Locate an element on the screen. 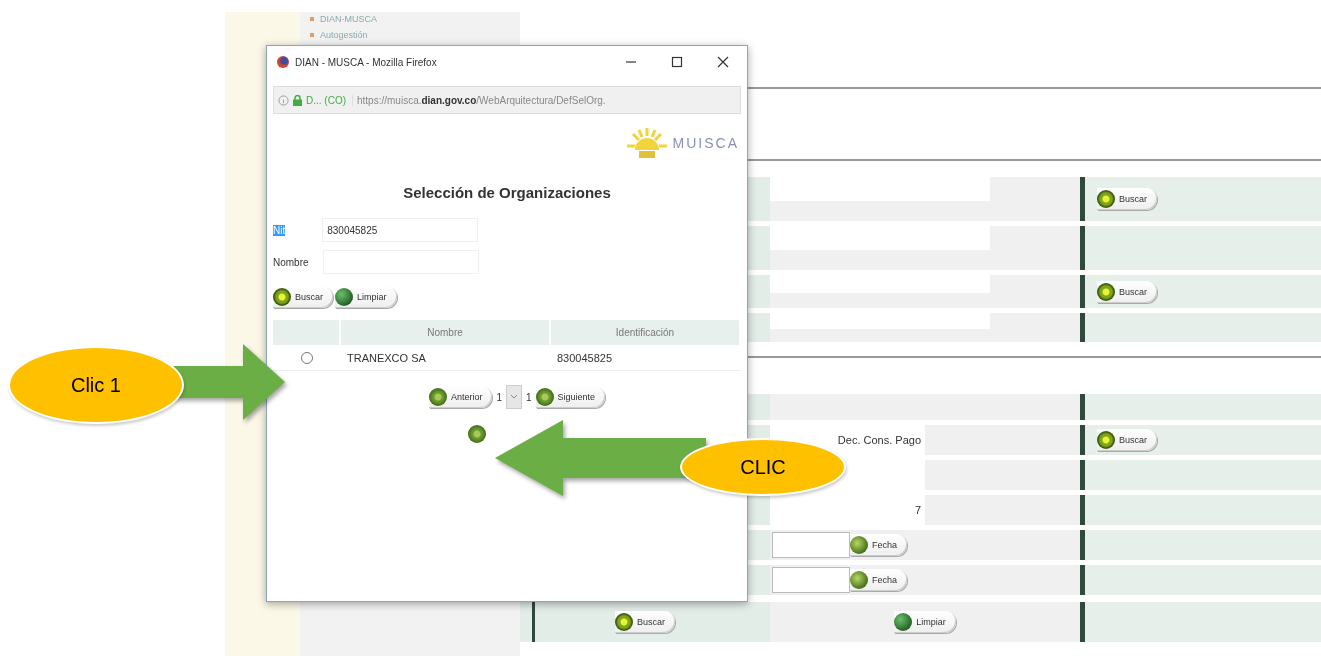 The image size is (1321, 656). page-total: 1 is located at coordinates (529, 397).